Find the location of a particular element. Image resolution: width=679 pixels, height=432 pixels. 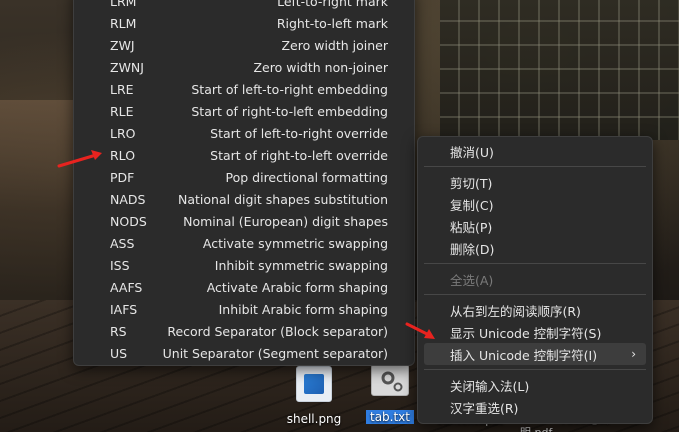

menu-item-lro: LRO Start of left-to-right override is located at coordinates (244, 133).